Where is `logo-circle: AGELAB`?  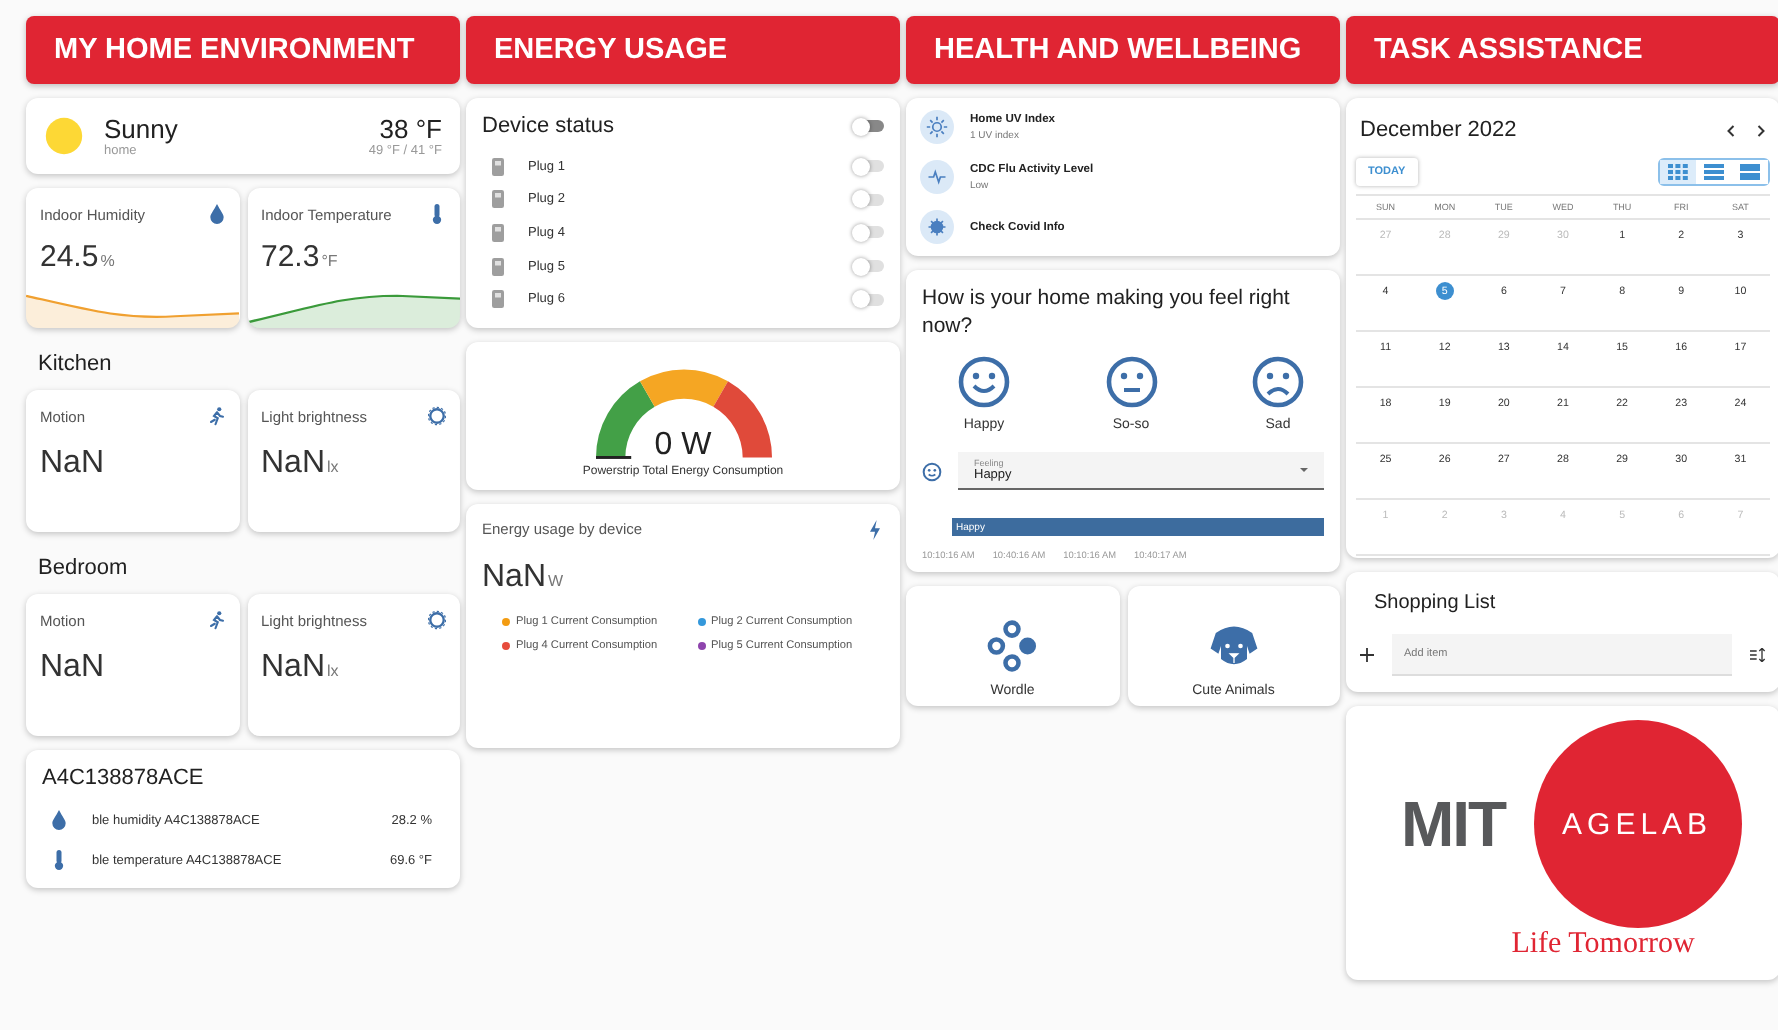
logo-circle: AGELAB is located at coordinates (1637, 824).